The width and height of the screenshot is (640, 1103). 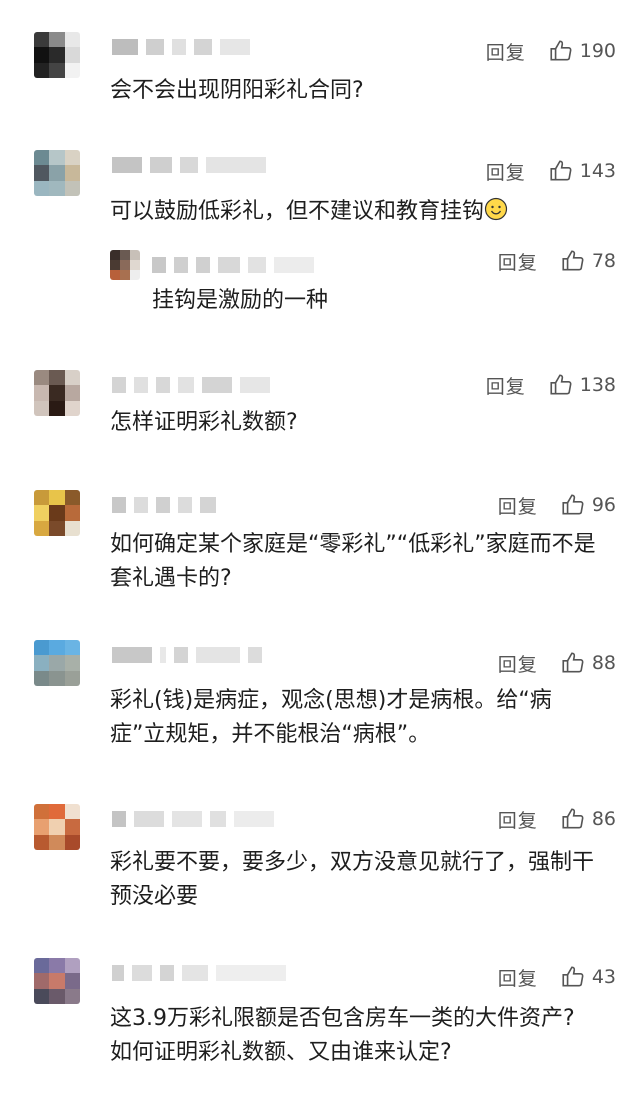 I want to click on comment-text: 彩礼(钱)是病症，观念(思想)才是病根。给“病症”立规矩，并不能根治“病根”。, so click(x=331, y=717).